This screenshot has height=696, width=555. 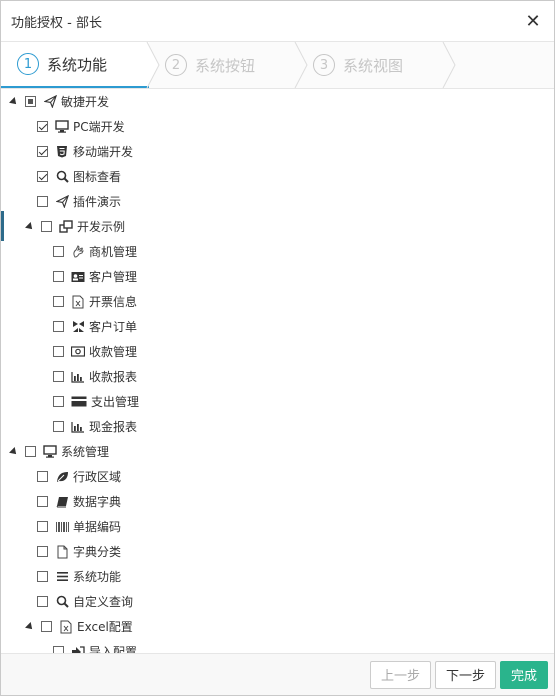 I want to click on sign-in-icon, so click(x=78, y=649).